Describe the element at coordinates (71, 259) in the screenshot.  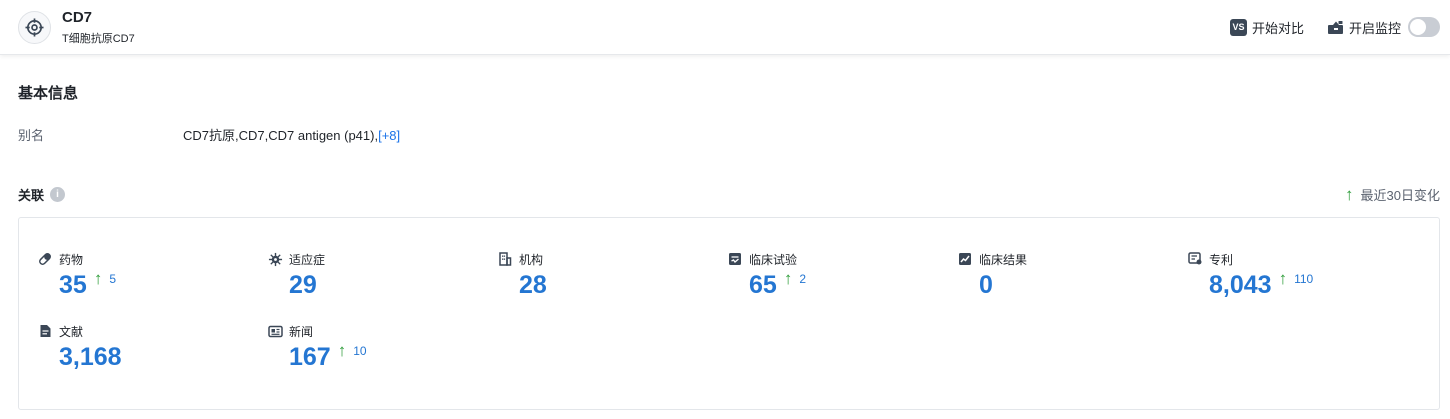
I see `stat-drugs-label: 药物` at that location.